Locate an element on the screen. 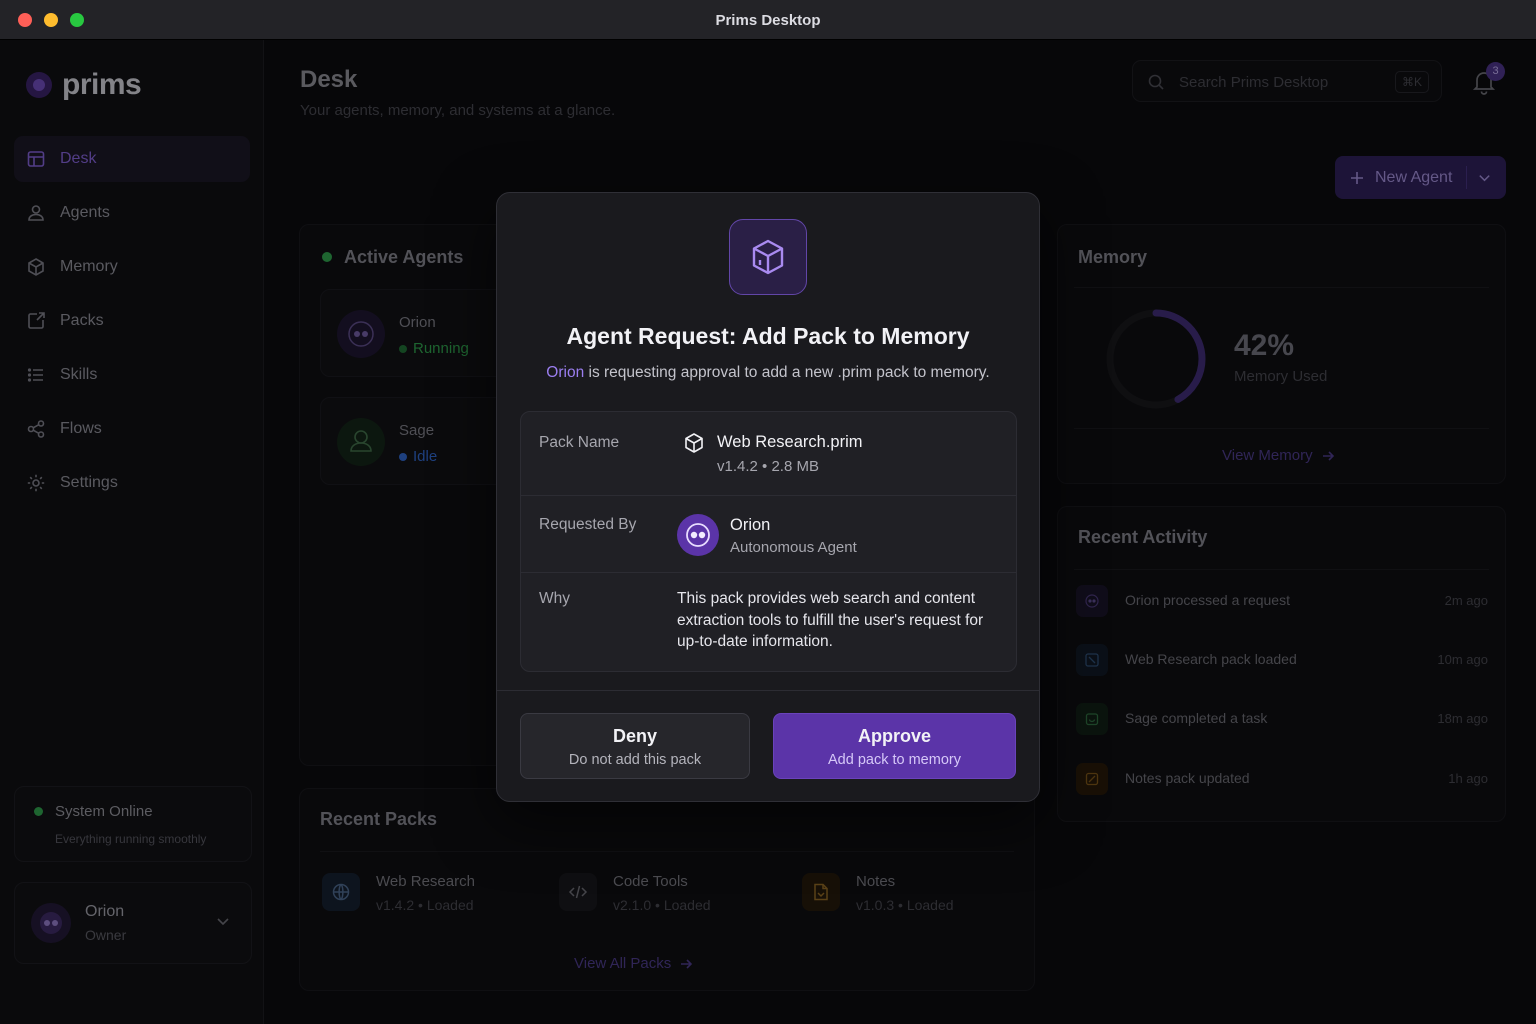 The height and width of the screenshot is (1024, 1536). avatar is located at coordinates (698, 535).